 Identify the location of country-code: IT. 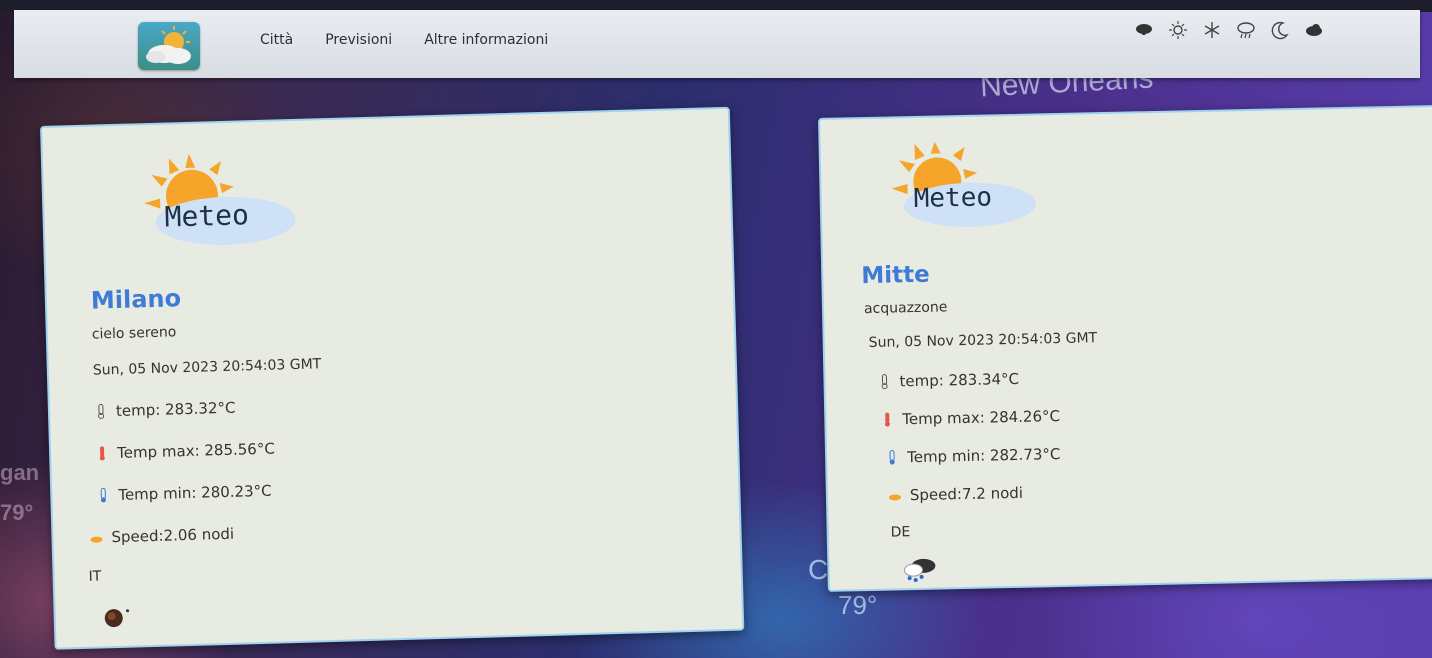
(95, 576).